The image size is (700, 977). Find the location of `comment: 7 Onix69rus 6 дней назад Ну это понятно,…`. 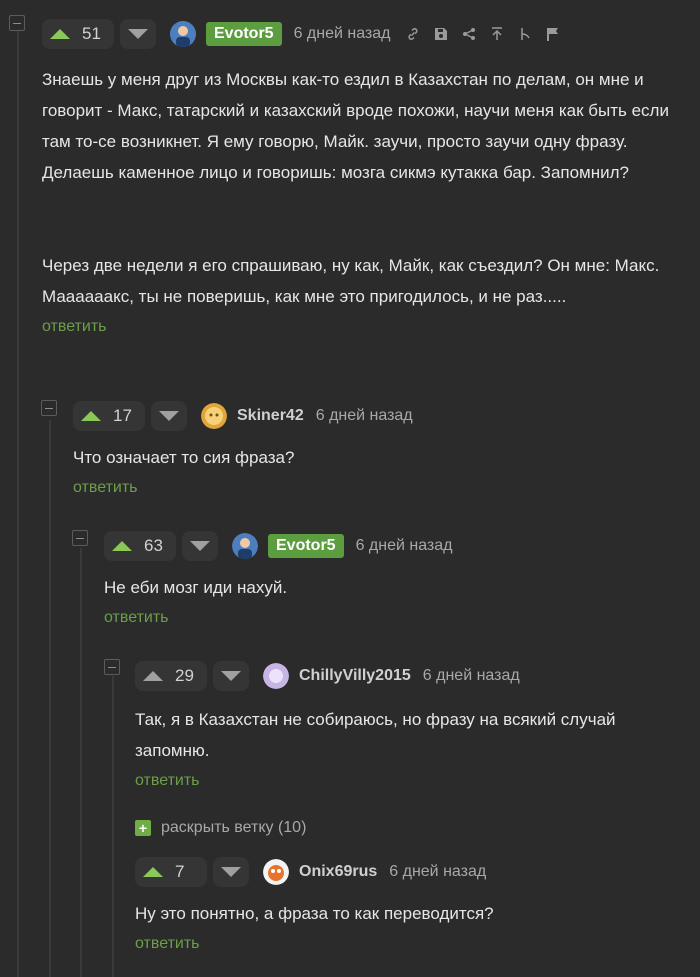

comment: 7 Onix69rus 6 дней назад Ну это понятно,… is located at coordinates (407, 904).